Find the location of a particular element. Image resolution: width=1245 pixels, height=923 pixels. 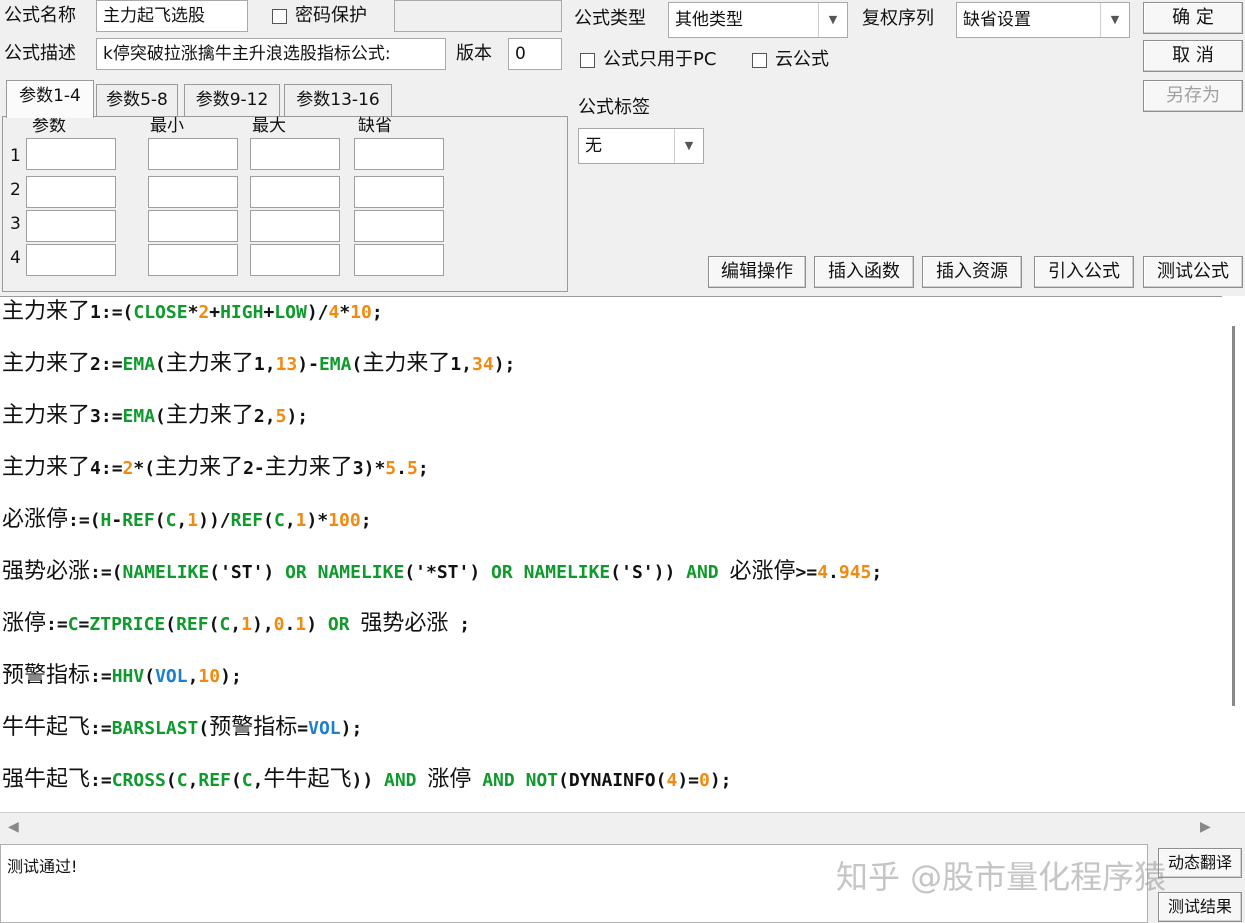

param-cell-r3-c2 is located at coordinates (193, 226).